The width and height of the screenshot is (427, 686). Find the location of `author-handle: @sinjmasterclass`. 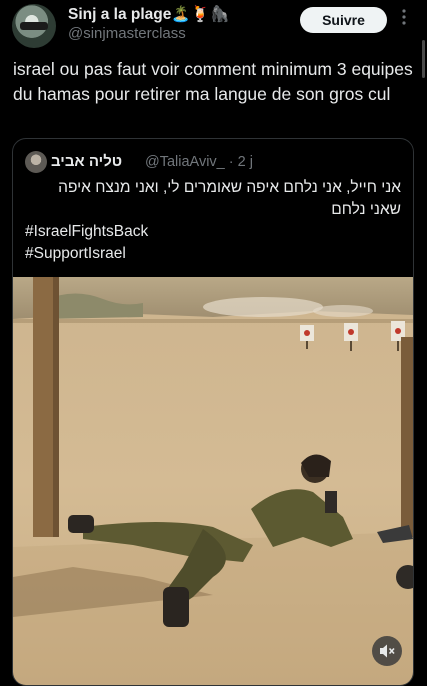

author-handle: @sinjmasterclass is located at coordinates (127, 33).